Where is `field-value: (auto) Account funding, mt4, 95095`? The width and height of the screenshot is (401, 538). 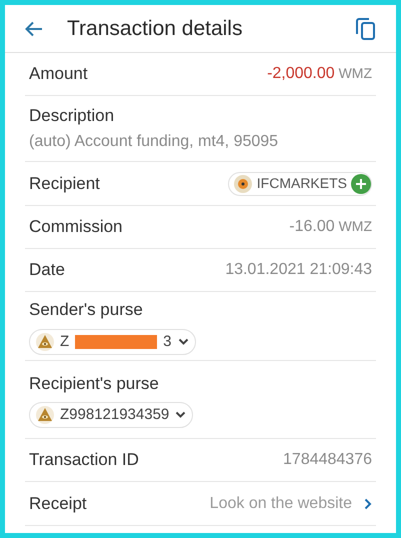
field-value: (auto) Account funding, mt4, 95095 is located at coordinates (154, 142).